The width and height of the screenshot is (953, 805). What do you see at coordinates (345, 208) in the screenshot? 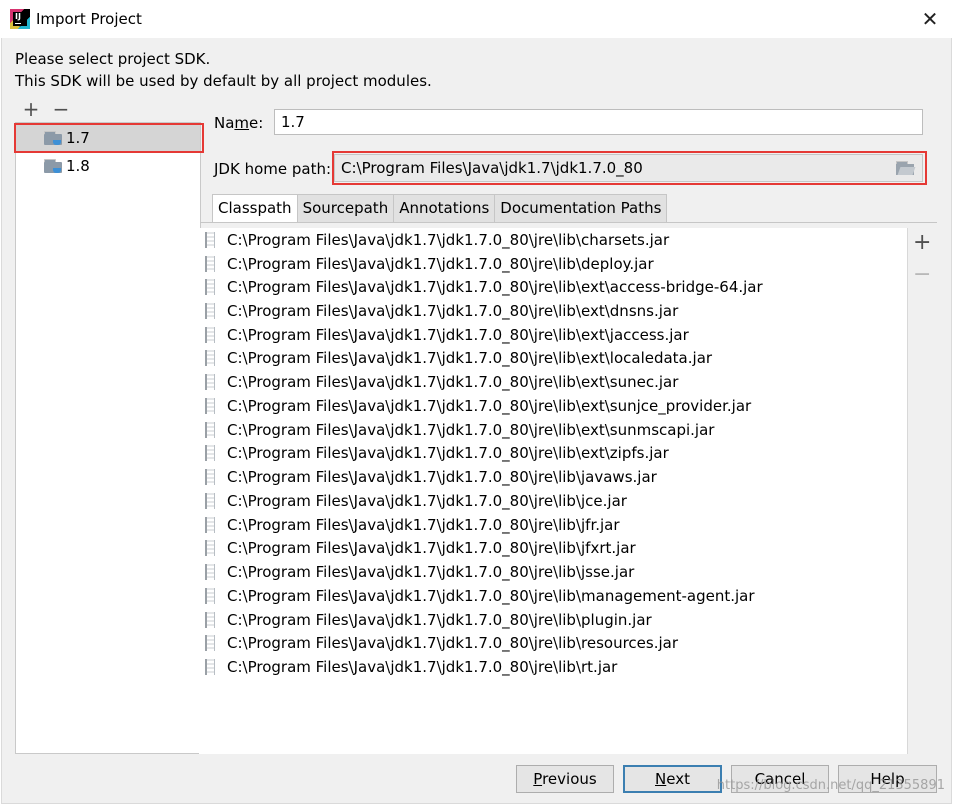
I see `tab-sourcepath: Sourcepath` at bounding box center [345, 208].